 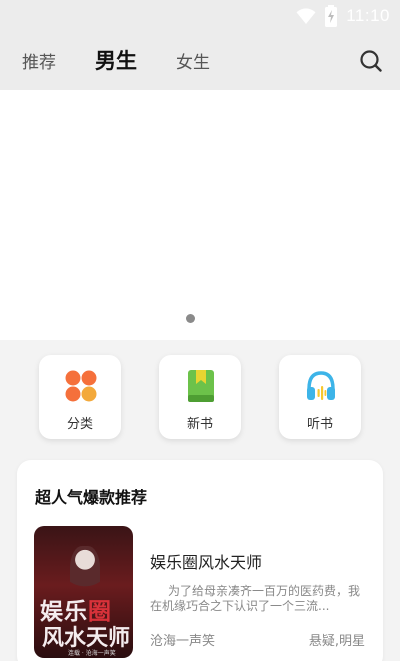 What do you see at coordinates (321, 385) in the screenshot?
I see `headphones-icon` at bounding box center [321, 385].